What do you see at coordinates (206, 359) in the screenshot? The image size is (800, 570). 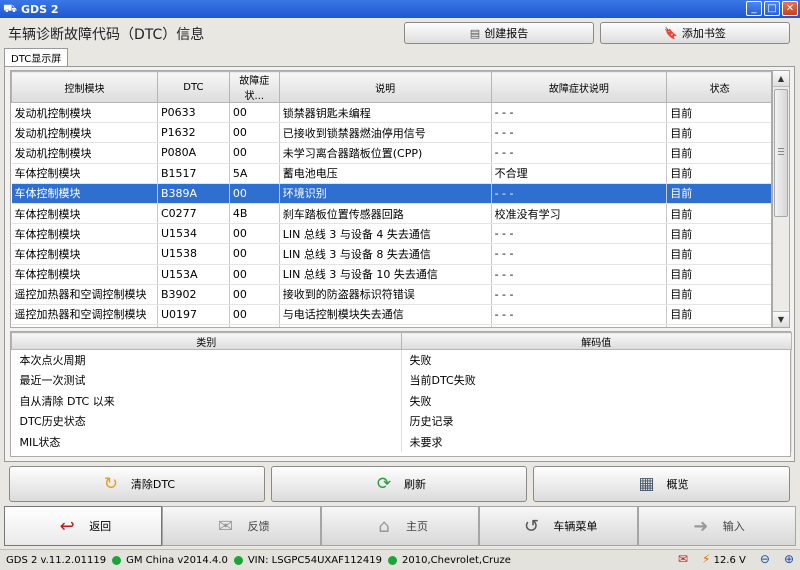 I see `status-table-cell: 本次点火周期` at bounding box center [206, 359].